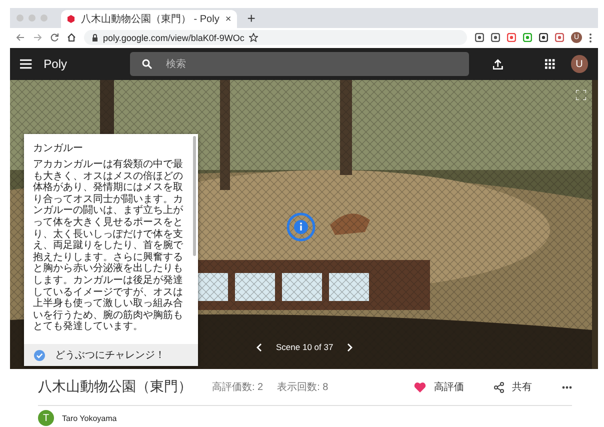 Image resolution: width=604 pixels, height=427 pixels. Describe the element at coordinates (350, 347) in the screenshot. I see `next-scene-icon` at that location.